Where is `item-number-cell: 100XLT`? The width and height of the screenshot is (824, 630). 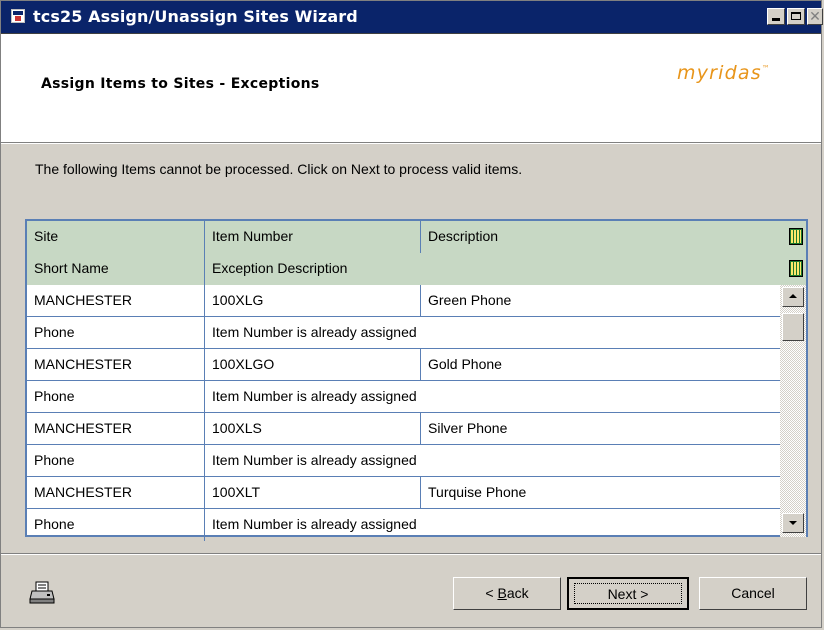
item-number-cell: 100XLT is located at coordinates (313, 493).